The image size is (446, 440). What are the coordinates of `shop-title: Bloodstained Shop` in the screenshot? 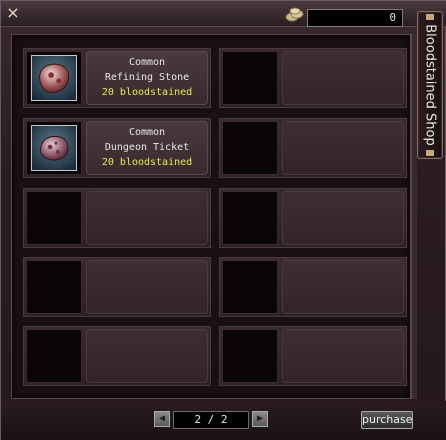 It's located at (430, 85).